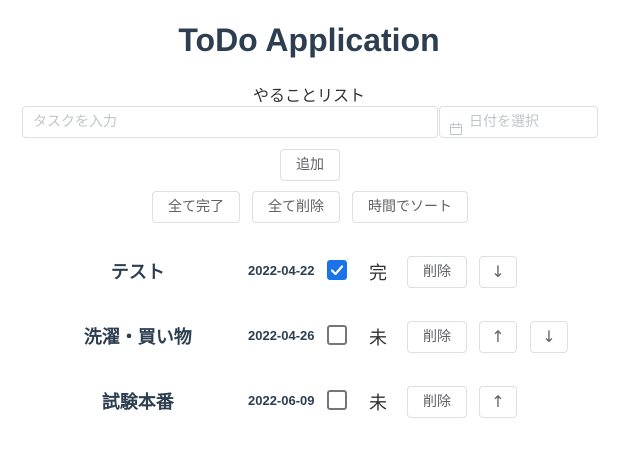 The height and width of the screenshot is (451, 618). I want to click on task-date: 2022-06-09, so click(281, 400).